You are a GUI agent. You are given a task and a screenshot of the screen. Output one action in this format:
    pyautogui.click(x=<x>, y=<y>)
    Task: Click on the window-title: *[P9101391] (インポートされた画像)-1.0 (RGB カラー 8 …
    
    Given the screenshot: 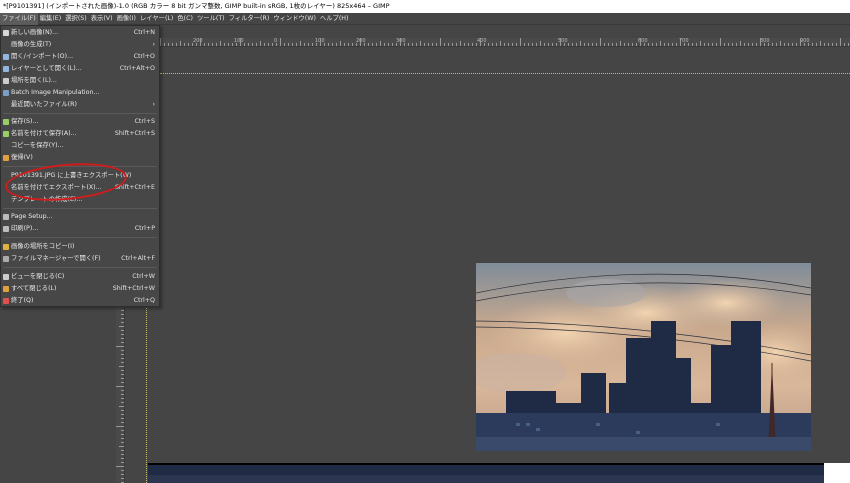 What is the action you would take?
    pyautogui.click(x=425, y=6)
    